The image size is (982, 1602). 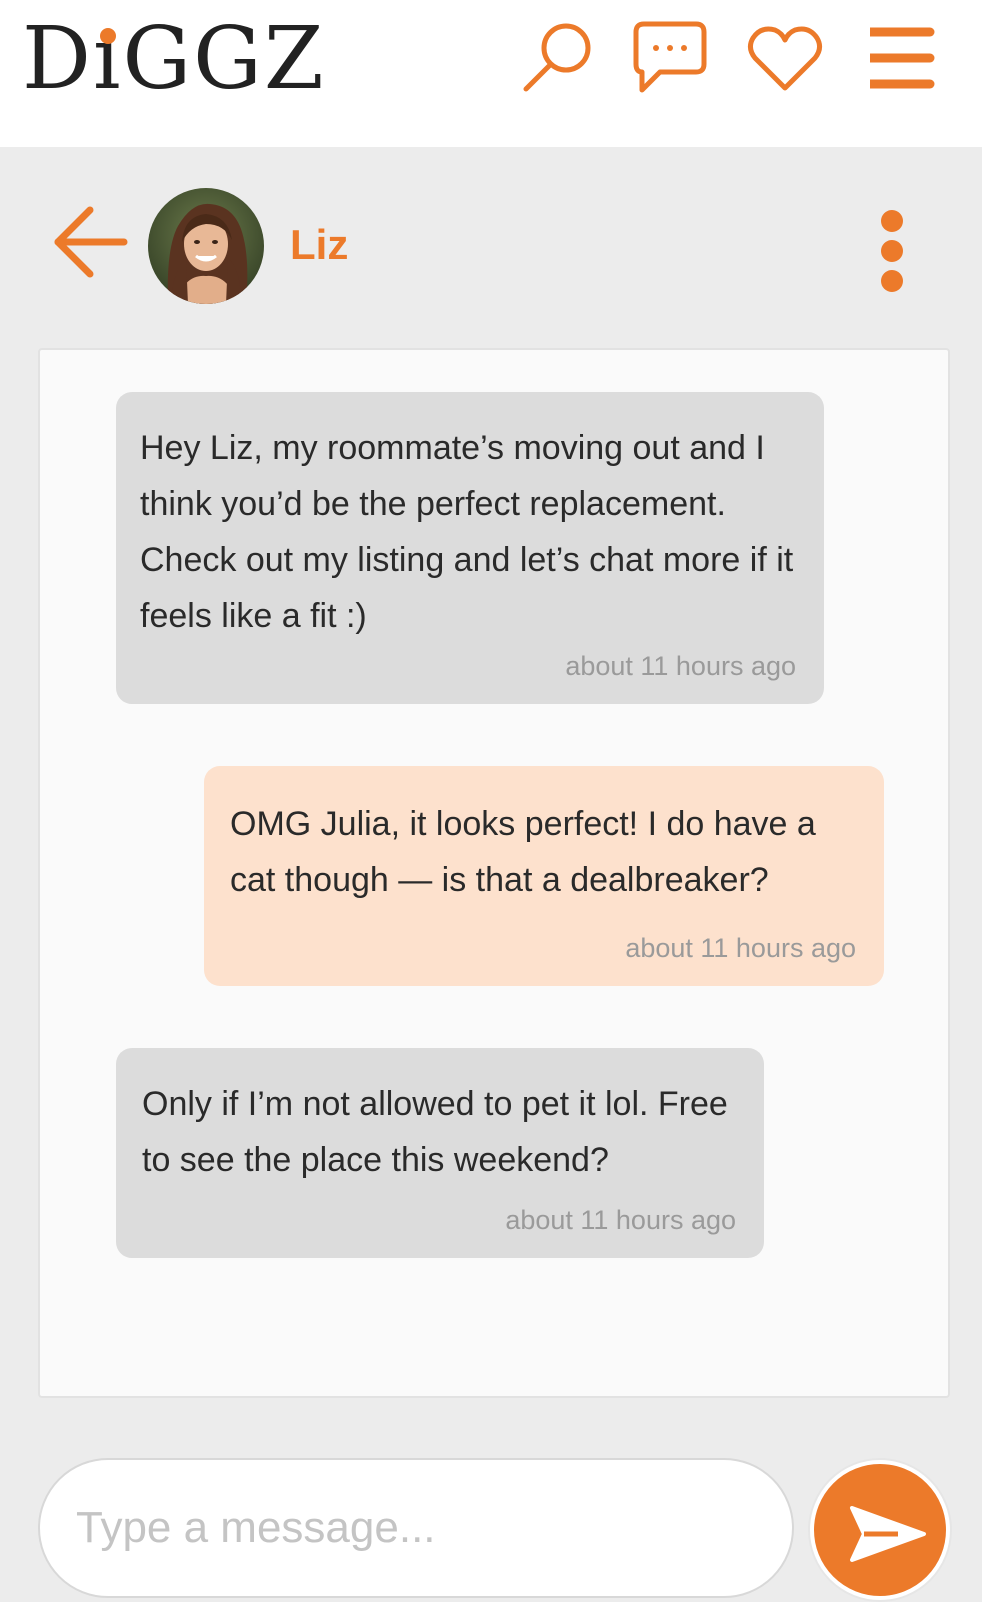 What do you see at coordinates (892, 255) in the screenshot?
I see `more-options-icon` at bounding box center [892, 255].